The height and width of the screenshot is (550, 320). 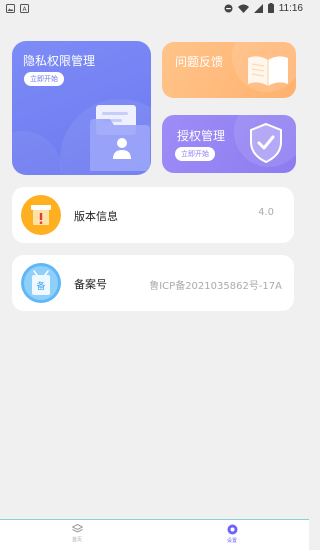 I want to click on feedback-card-title: 问题反馈, so click(x=199, y=62).